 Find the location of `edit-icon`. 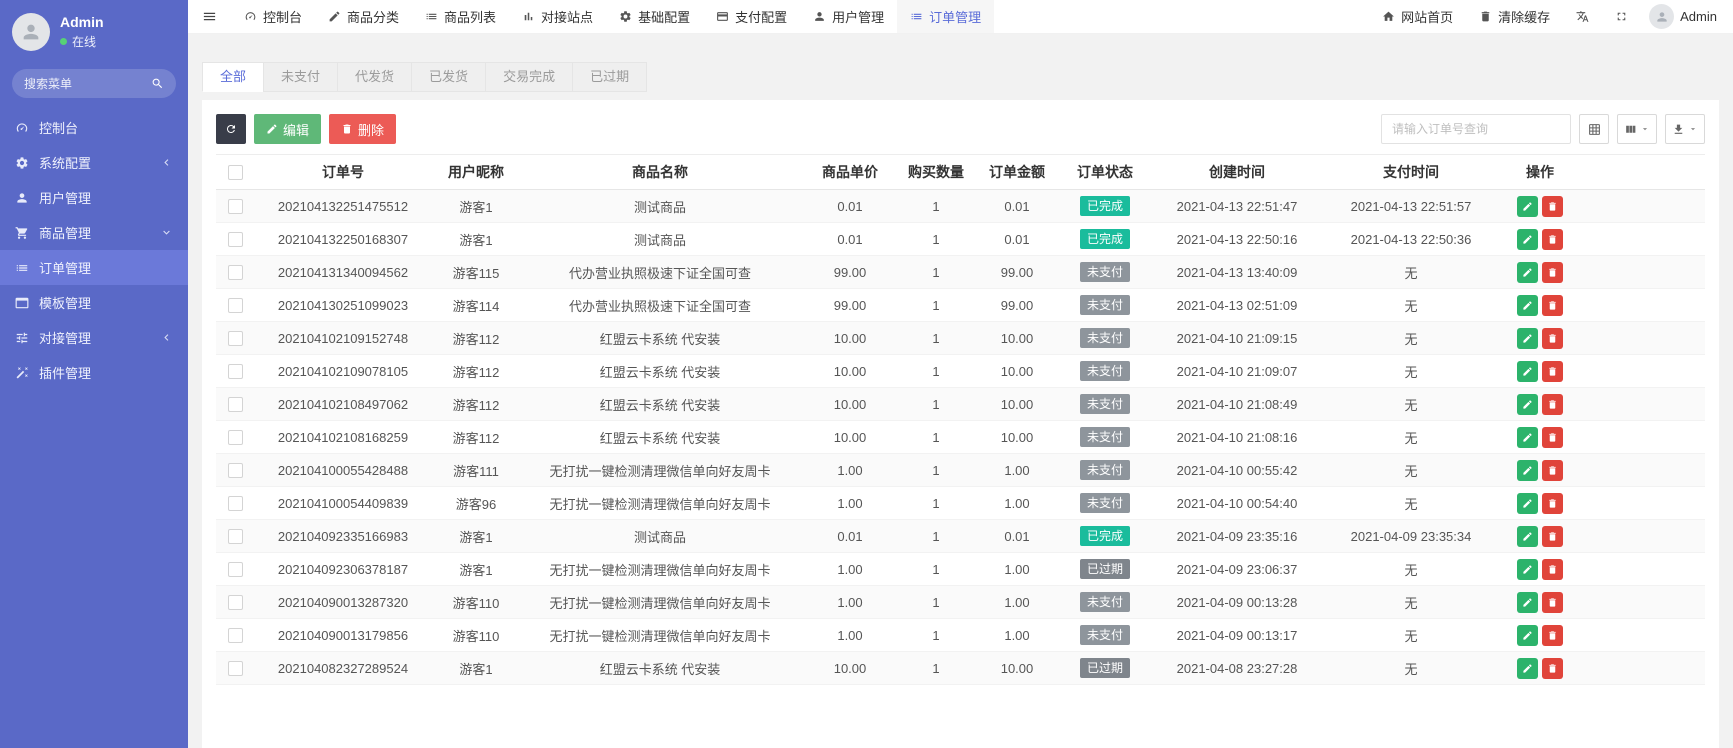

edit-icon is located at coordinates (1527, 602).